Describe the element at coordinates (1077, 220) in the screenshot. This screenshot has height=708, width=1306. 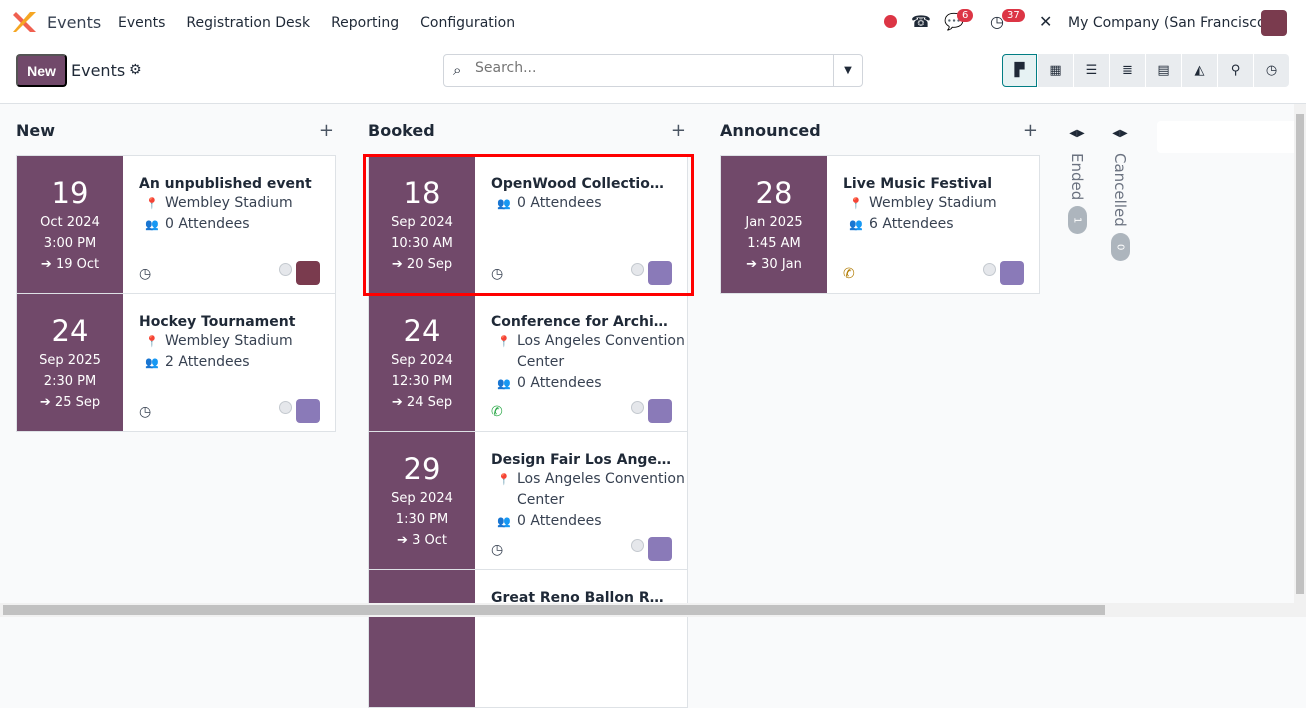
I see `column-count: 1` at that location.